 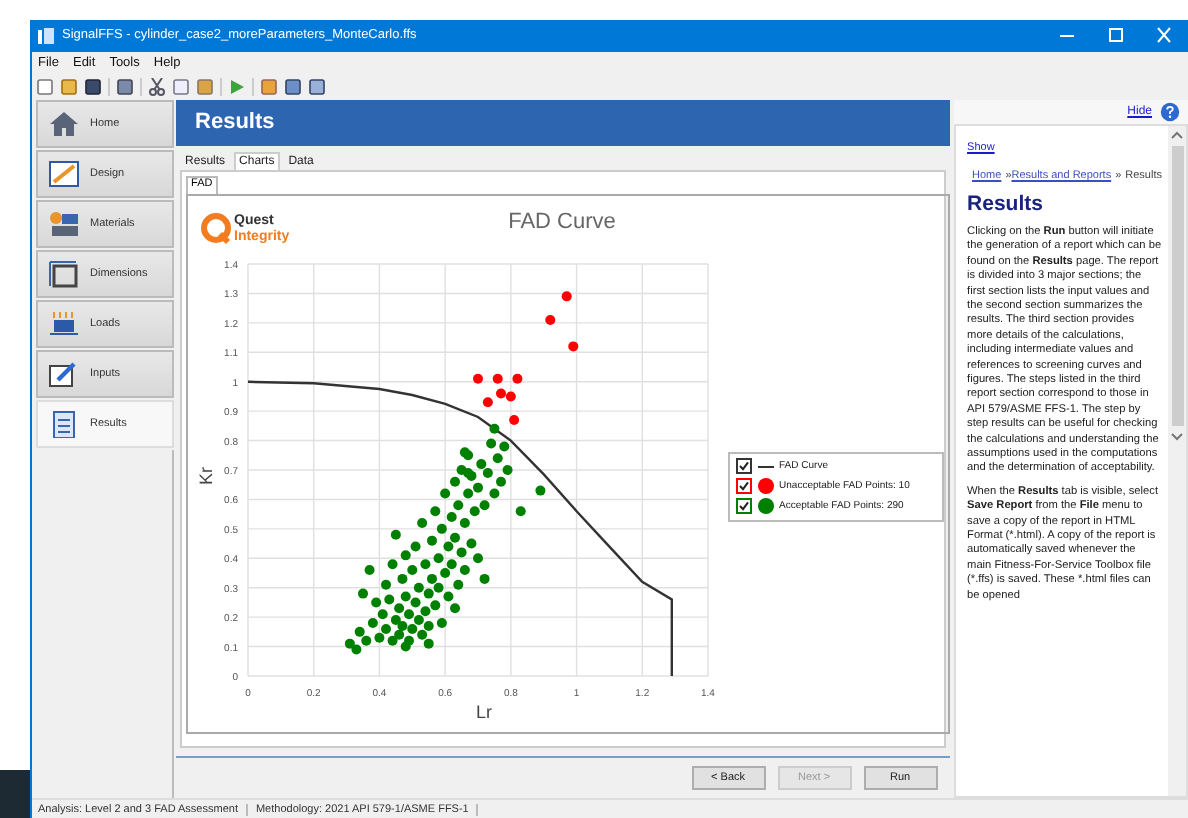 What do you see at coordinates (64, 173) in the screenshot?
I see `blueprint-icon` at bounding box center [64, 173].